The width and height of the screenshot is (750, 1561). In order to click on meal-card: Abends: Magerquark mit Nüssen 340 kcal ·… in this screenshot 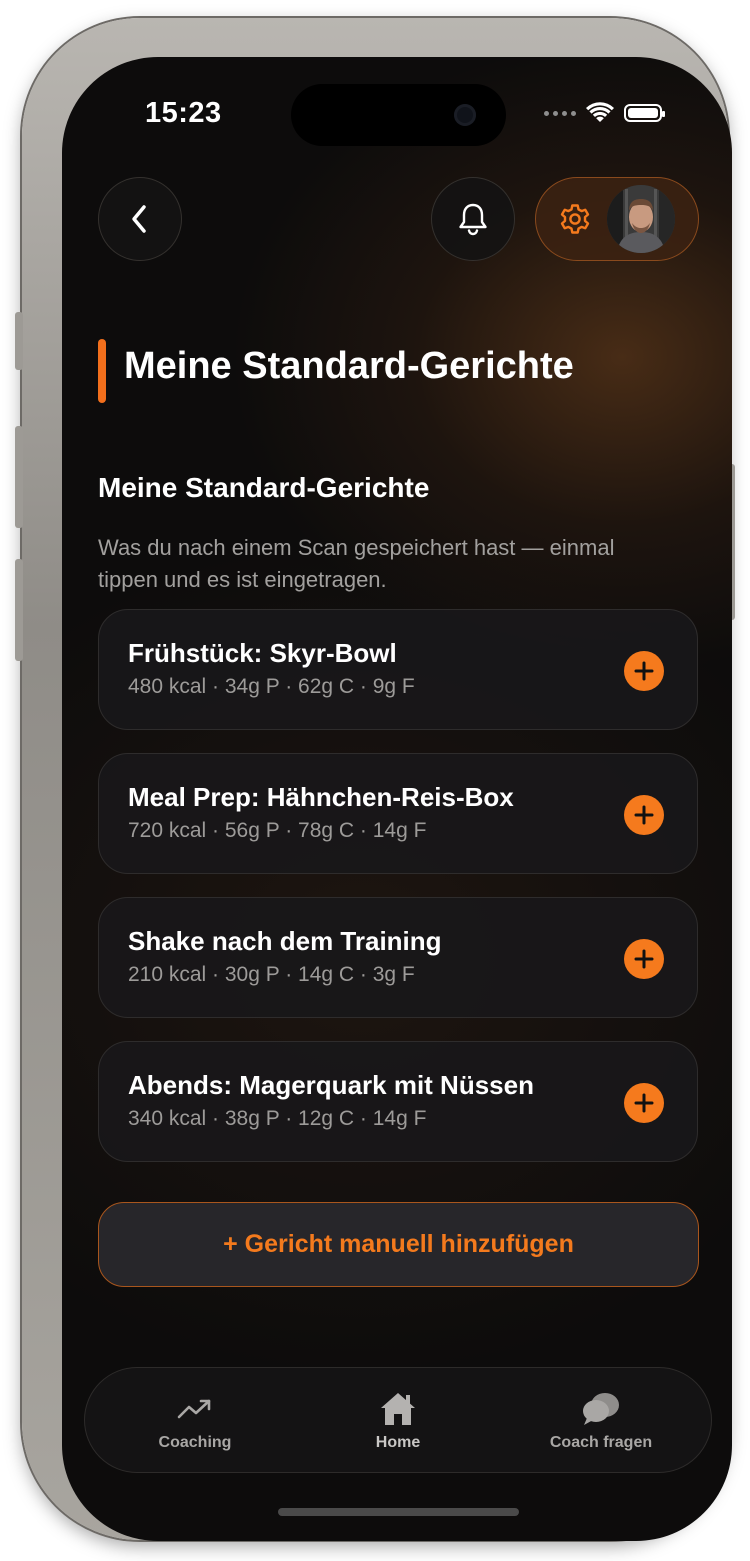, I will do `click(398, 1101)`.